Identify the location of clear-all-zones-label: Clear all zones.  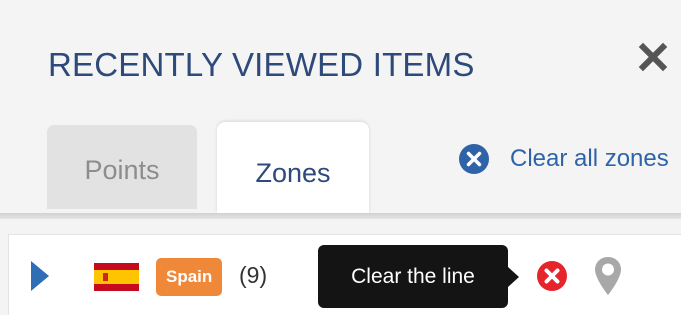
(589, 158).